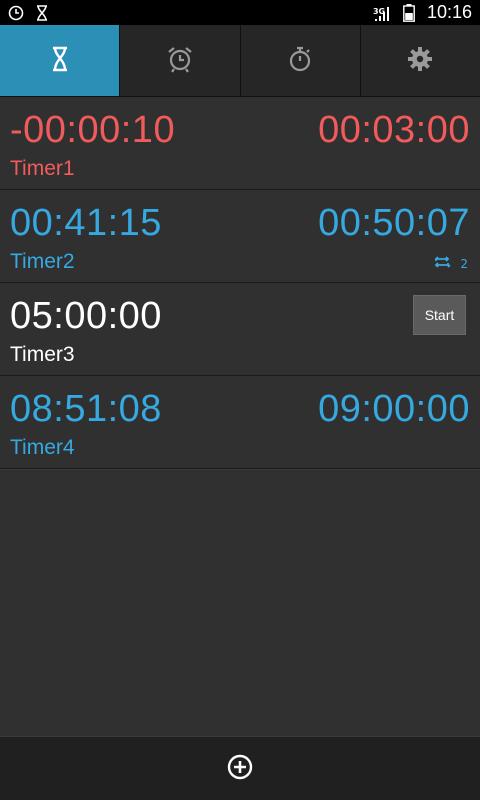 The width and height of the screenshot is (480, 800). I want to click on timer-total: 00:50:07, so click(394, 223).